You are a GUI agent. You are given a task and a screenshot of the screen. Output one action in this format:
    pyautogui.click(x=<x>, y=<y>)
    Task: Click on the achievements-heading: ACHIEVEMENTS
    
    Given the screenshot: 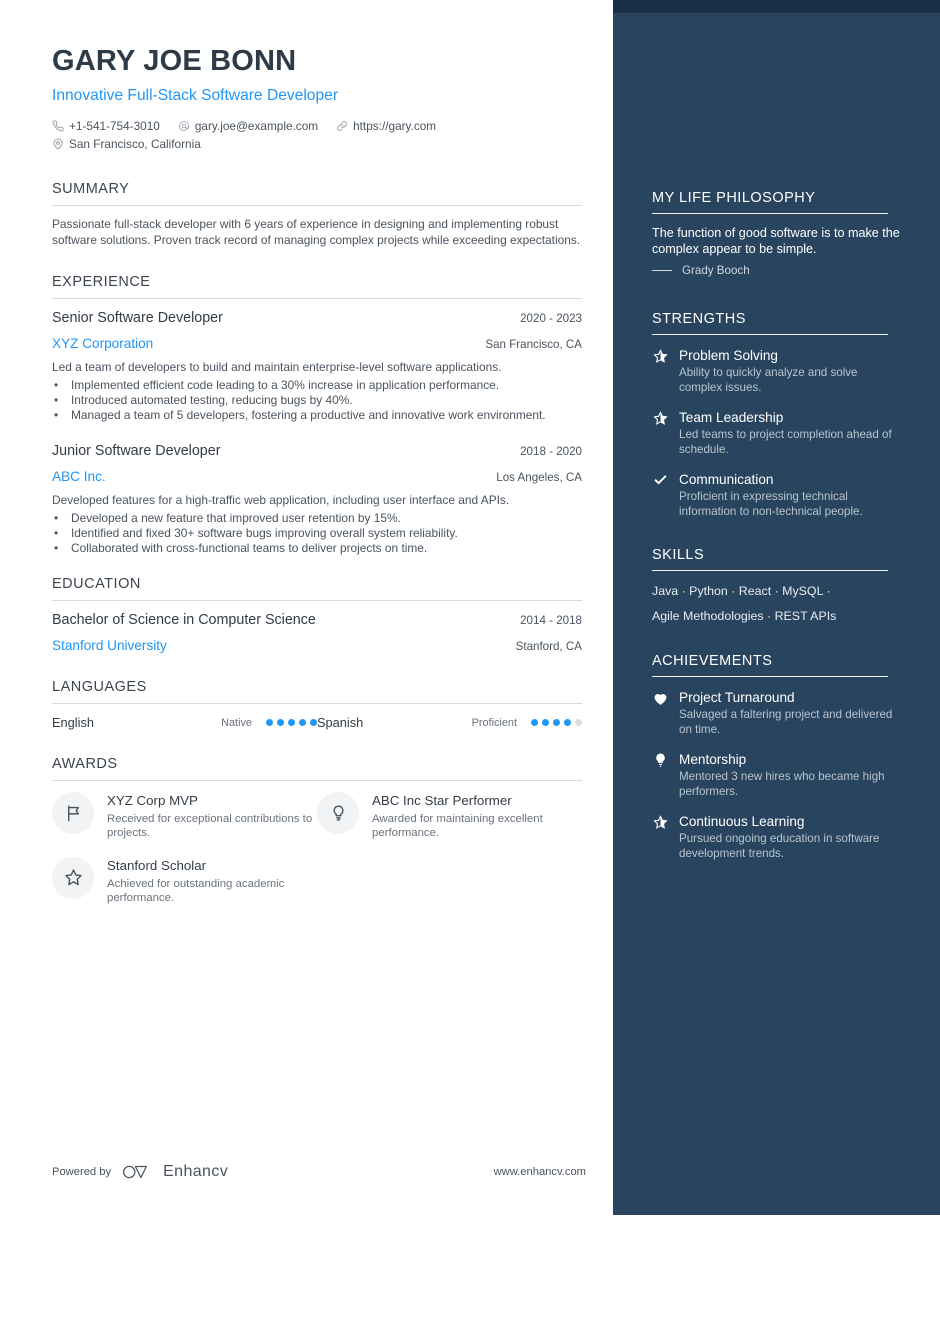 What is the action you would take?
    pyautogui.click(x=712, y=661)
    